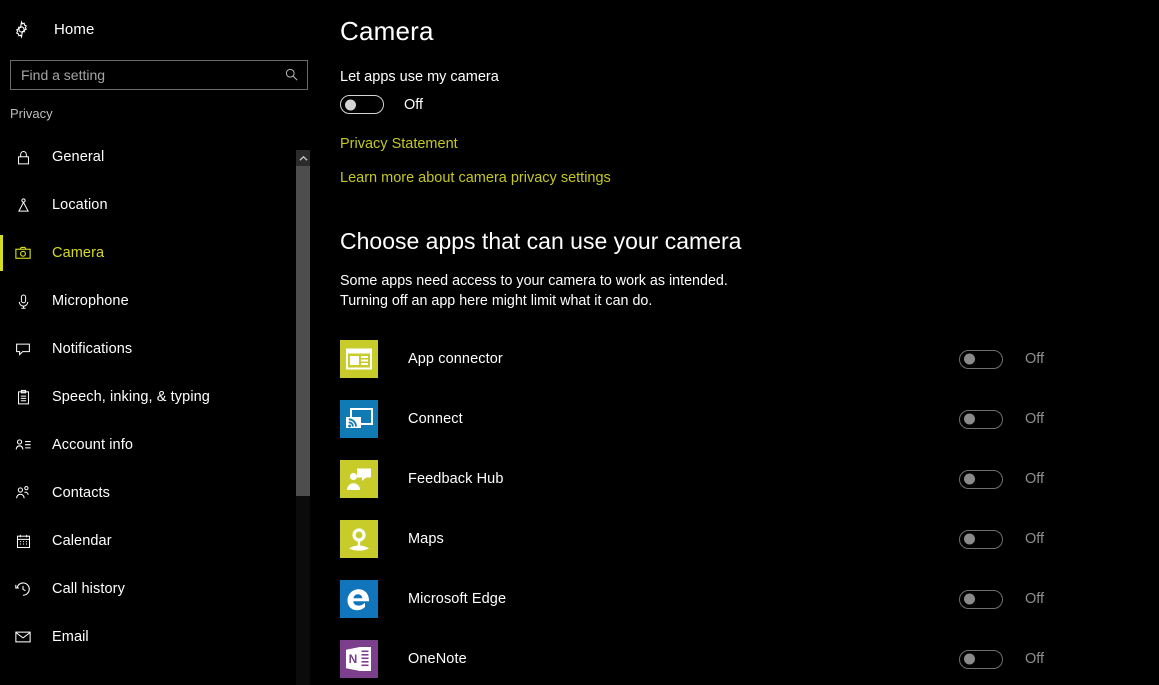 This screenshot has width=1159, height=685. Describe the element at coordinates (159, 445) in the screenshot. I see `sidebar-item-account-info: Account info` at that location.